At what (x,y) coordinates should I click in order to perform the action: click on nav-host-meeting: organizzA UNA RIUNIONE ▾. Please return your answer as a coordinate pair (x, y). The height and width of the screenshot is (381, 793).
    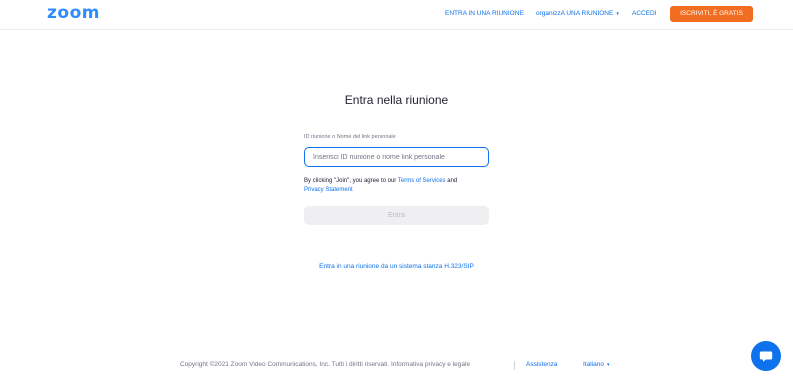
    Looking at the image, I should click on (577, 13).